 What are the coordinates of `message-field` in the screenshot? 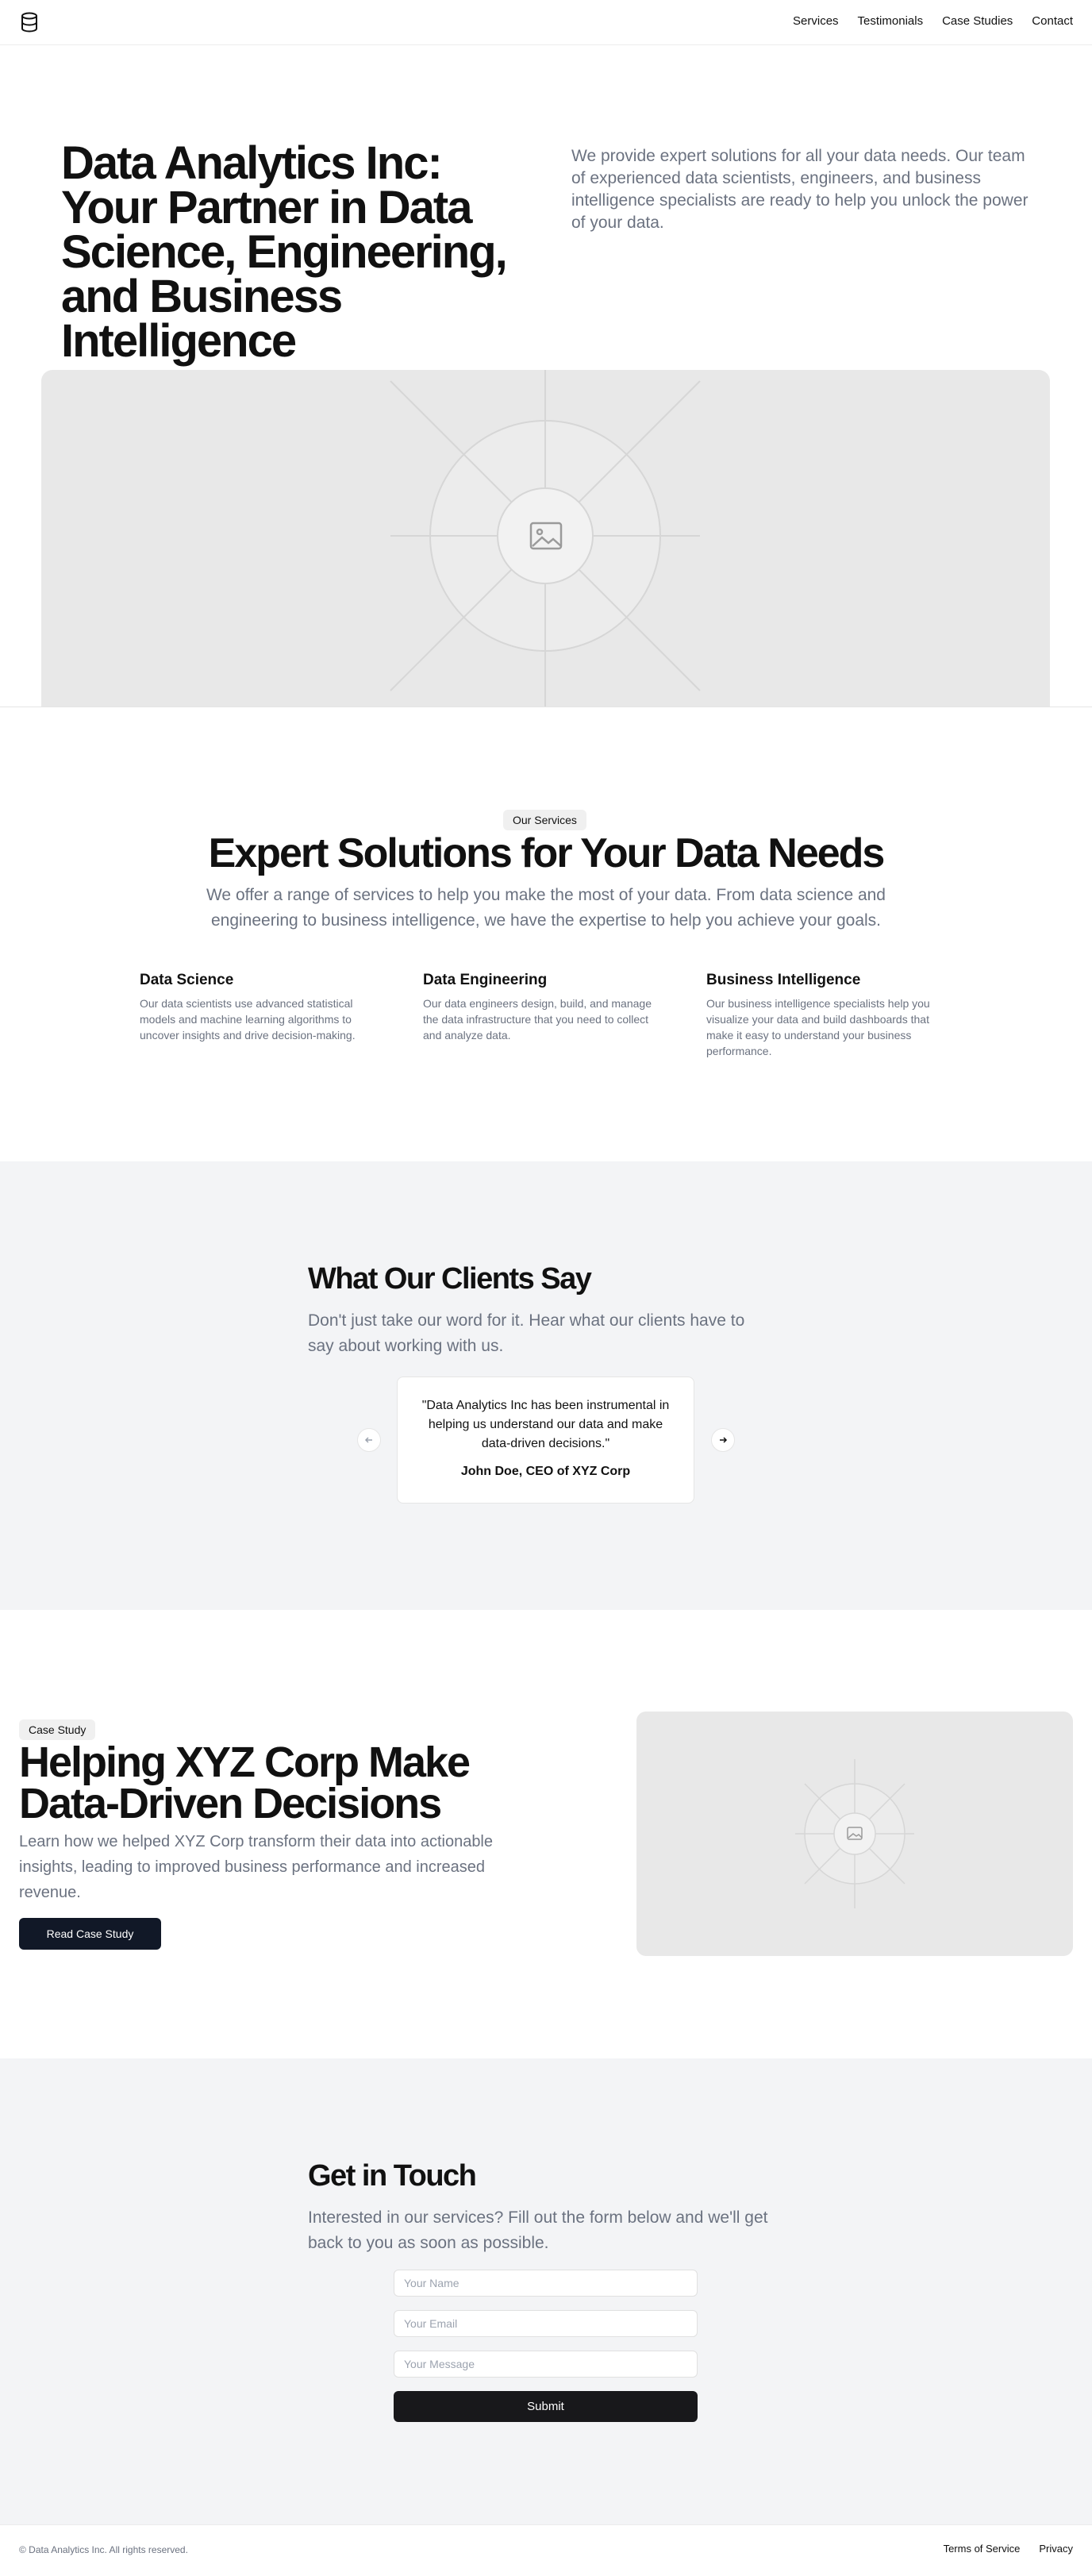 It's located at (546, 2364).